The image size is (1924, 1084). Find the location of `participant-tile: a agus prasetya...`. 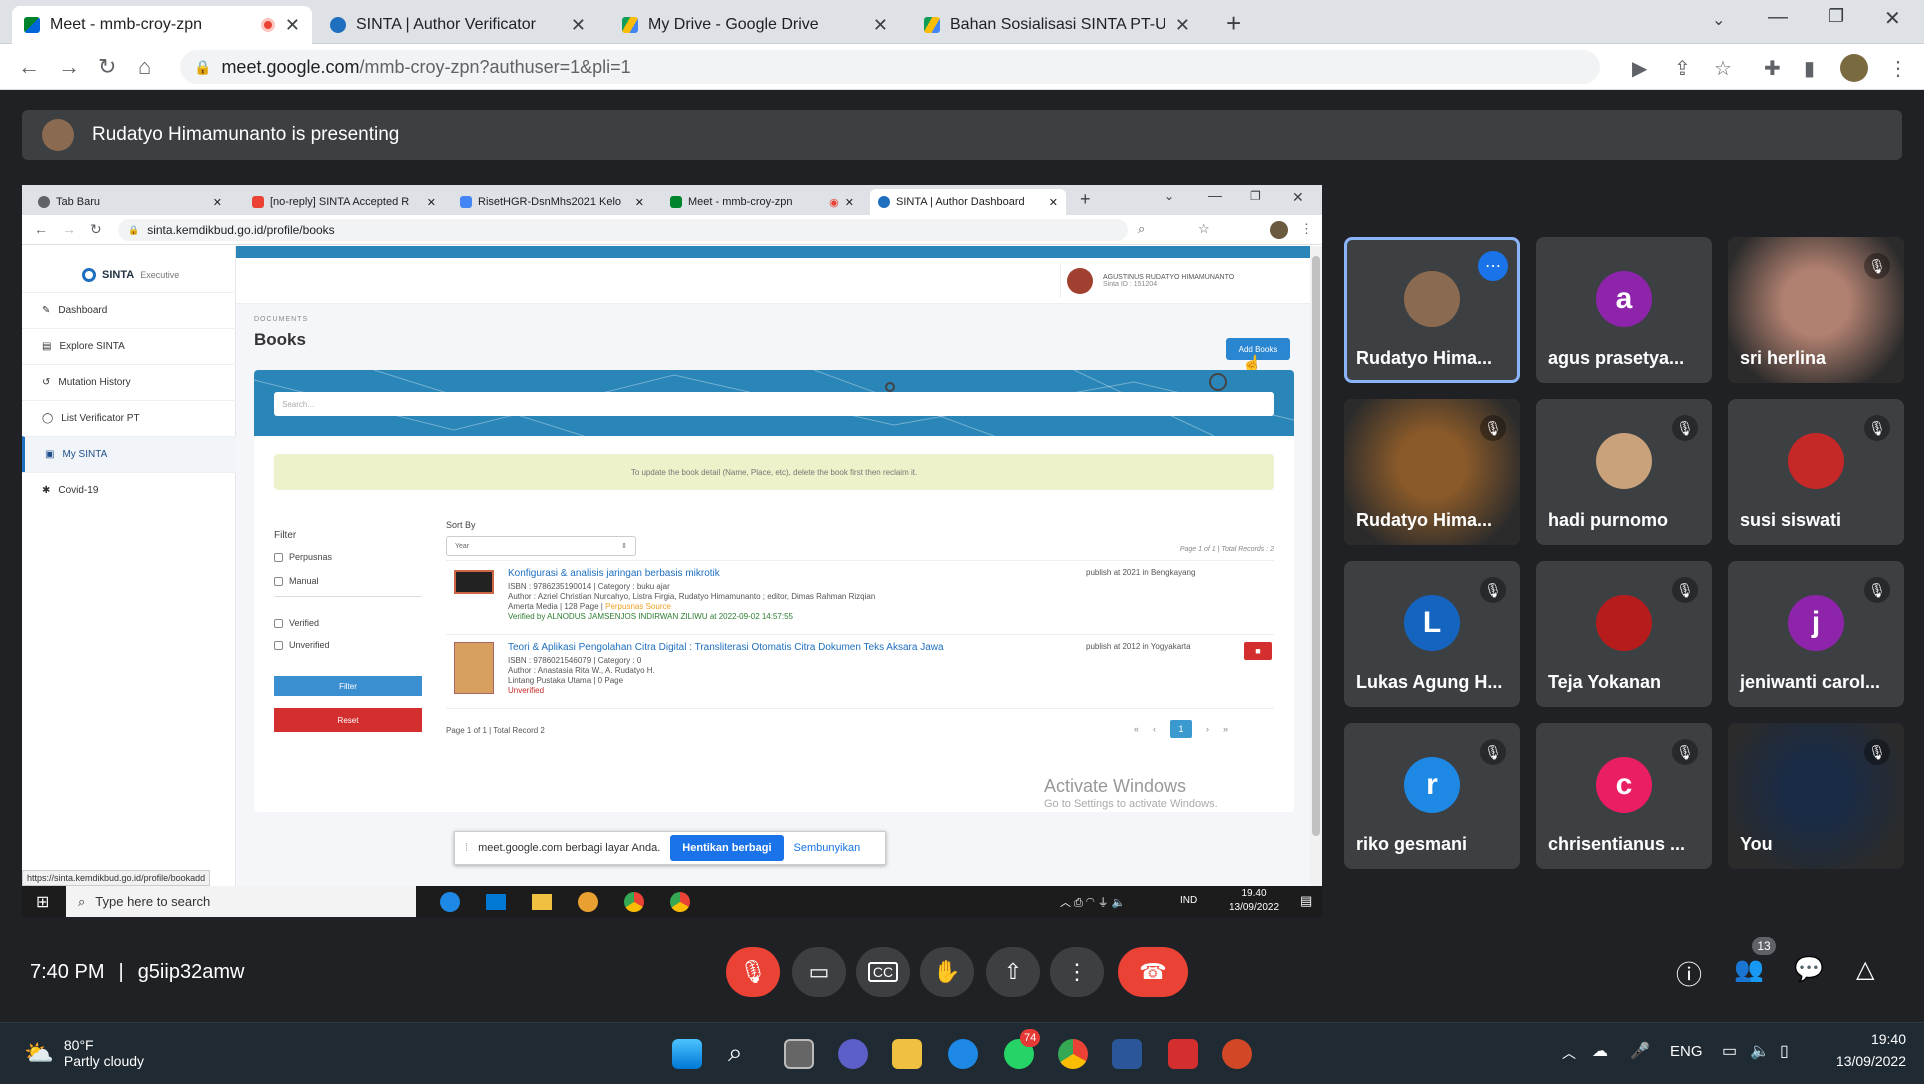

participant-tile: a agus prasetya... is located at coordinates (1624, 310).